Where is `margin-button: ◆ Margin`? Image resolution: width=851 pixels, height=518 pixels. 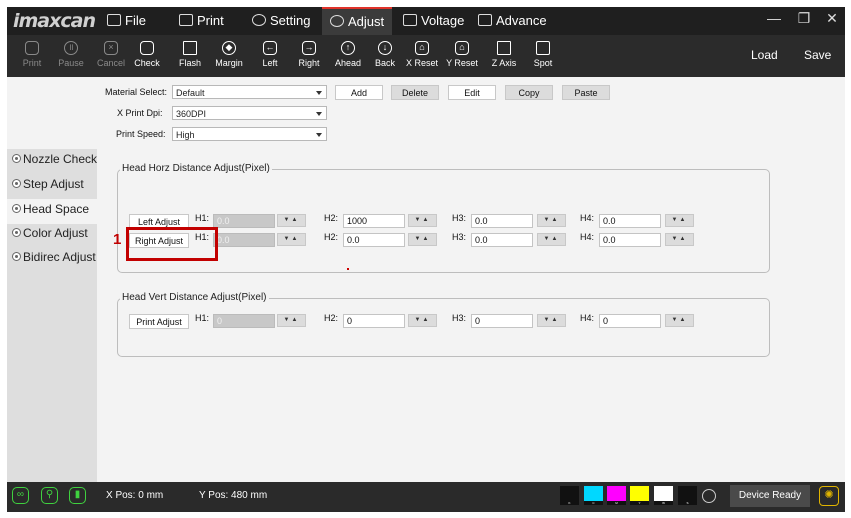 margin-button: ◆ Margin is located at coordinates (229, 57).